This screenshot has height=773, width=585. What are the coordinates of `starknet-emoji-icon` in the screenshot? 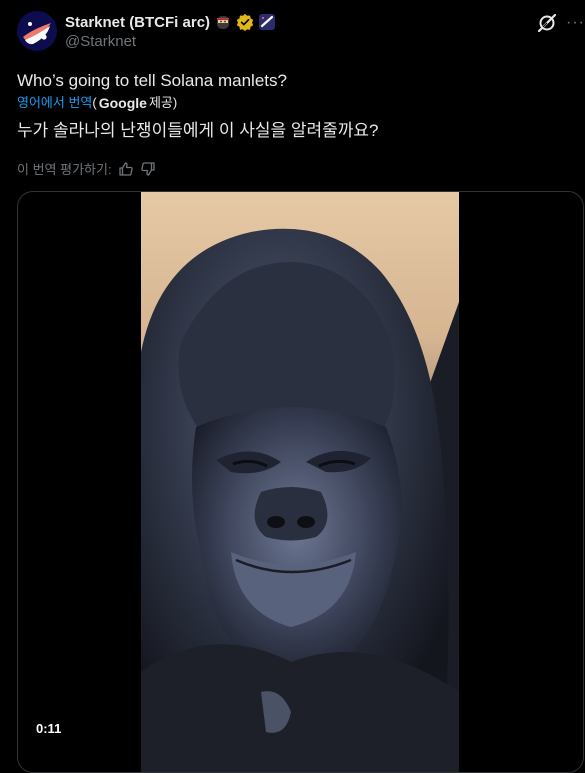 It's located at (267, 22).